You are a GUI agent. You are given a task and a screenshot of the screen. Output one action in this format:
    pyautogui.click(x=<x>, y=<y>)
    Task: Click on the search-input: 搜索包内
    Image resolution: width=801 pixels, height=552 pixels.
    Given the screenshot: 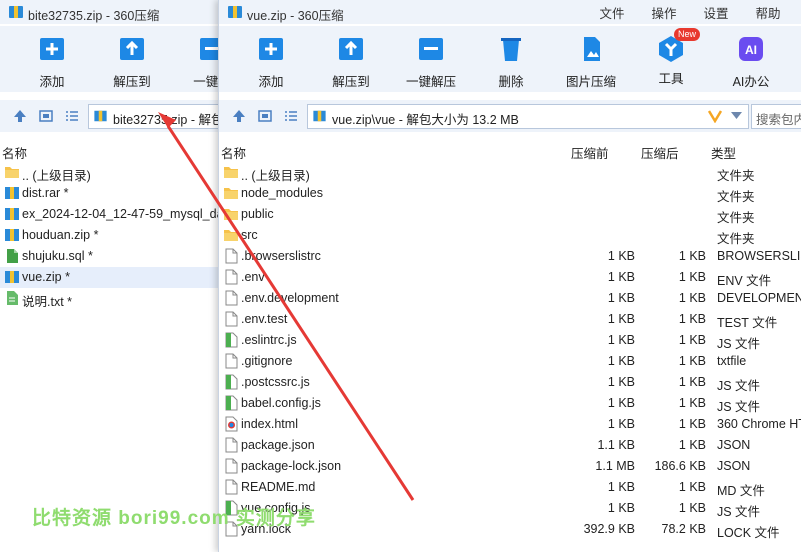 What is the action you would take?
    pyautogui.click(x=776, y=116)
    